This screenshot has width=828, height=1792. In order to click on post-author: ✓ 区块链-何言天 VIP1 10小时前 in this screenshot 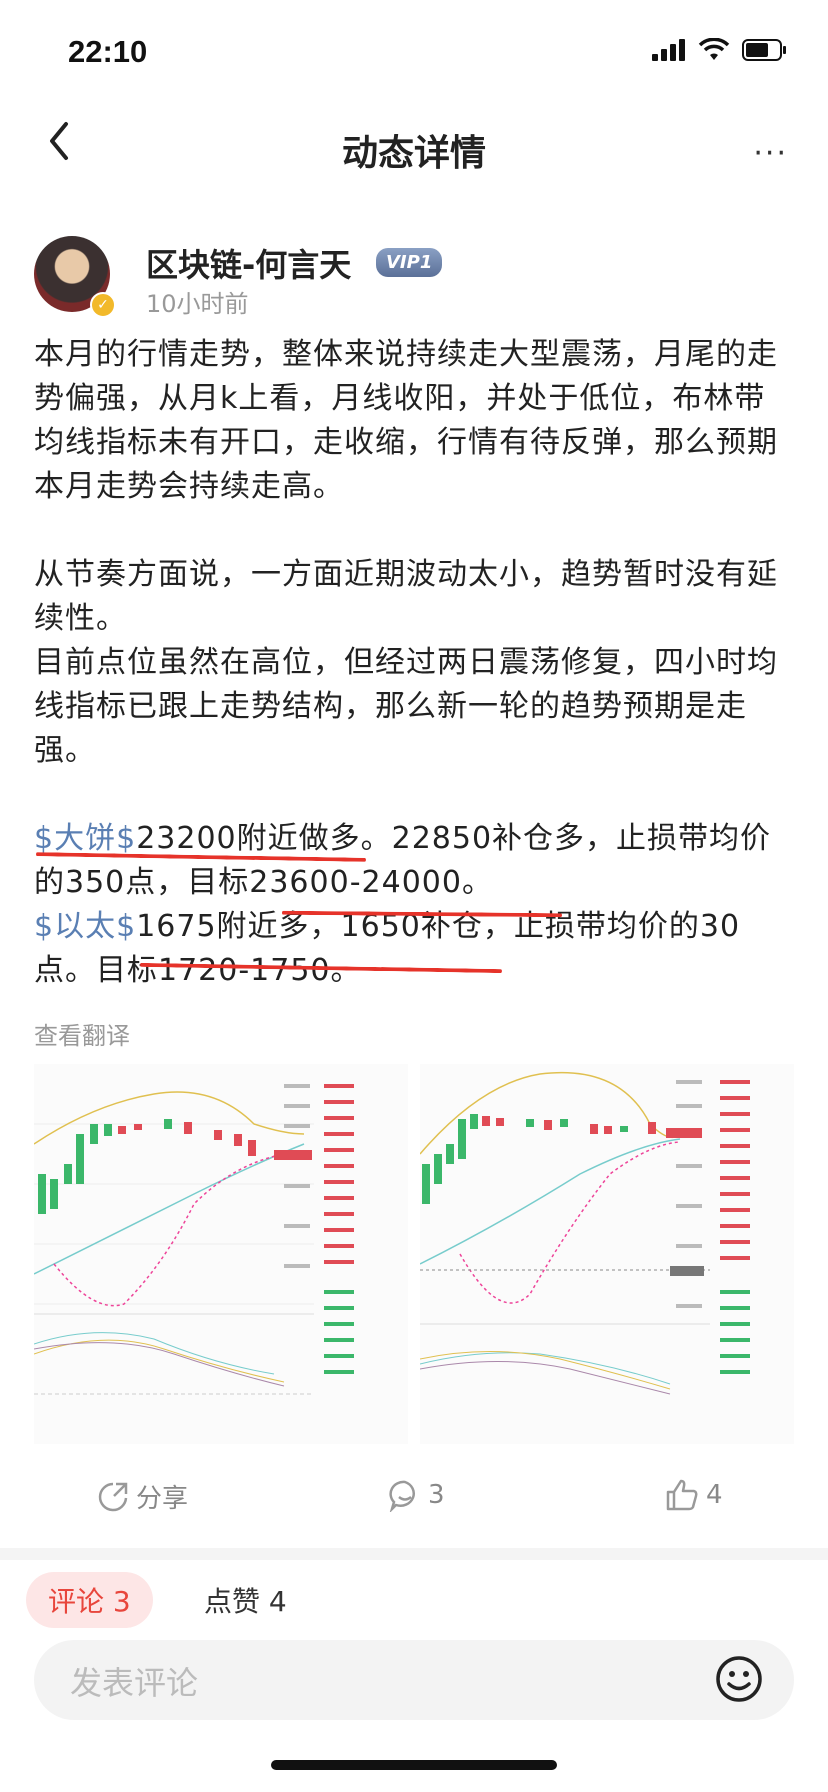, I will do `click(414, 277)`.